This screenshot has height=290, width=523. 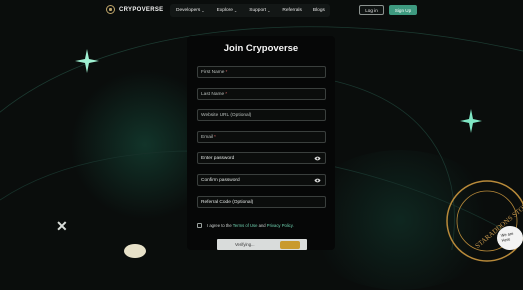 What do you see at coordinates (262, 225) in the screenshot?
I see `terms-and: and` at bounding box center [262, 225].